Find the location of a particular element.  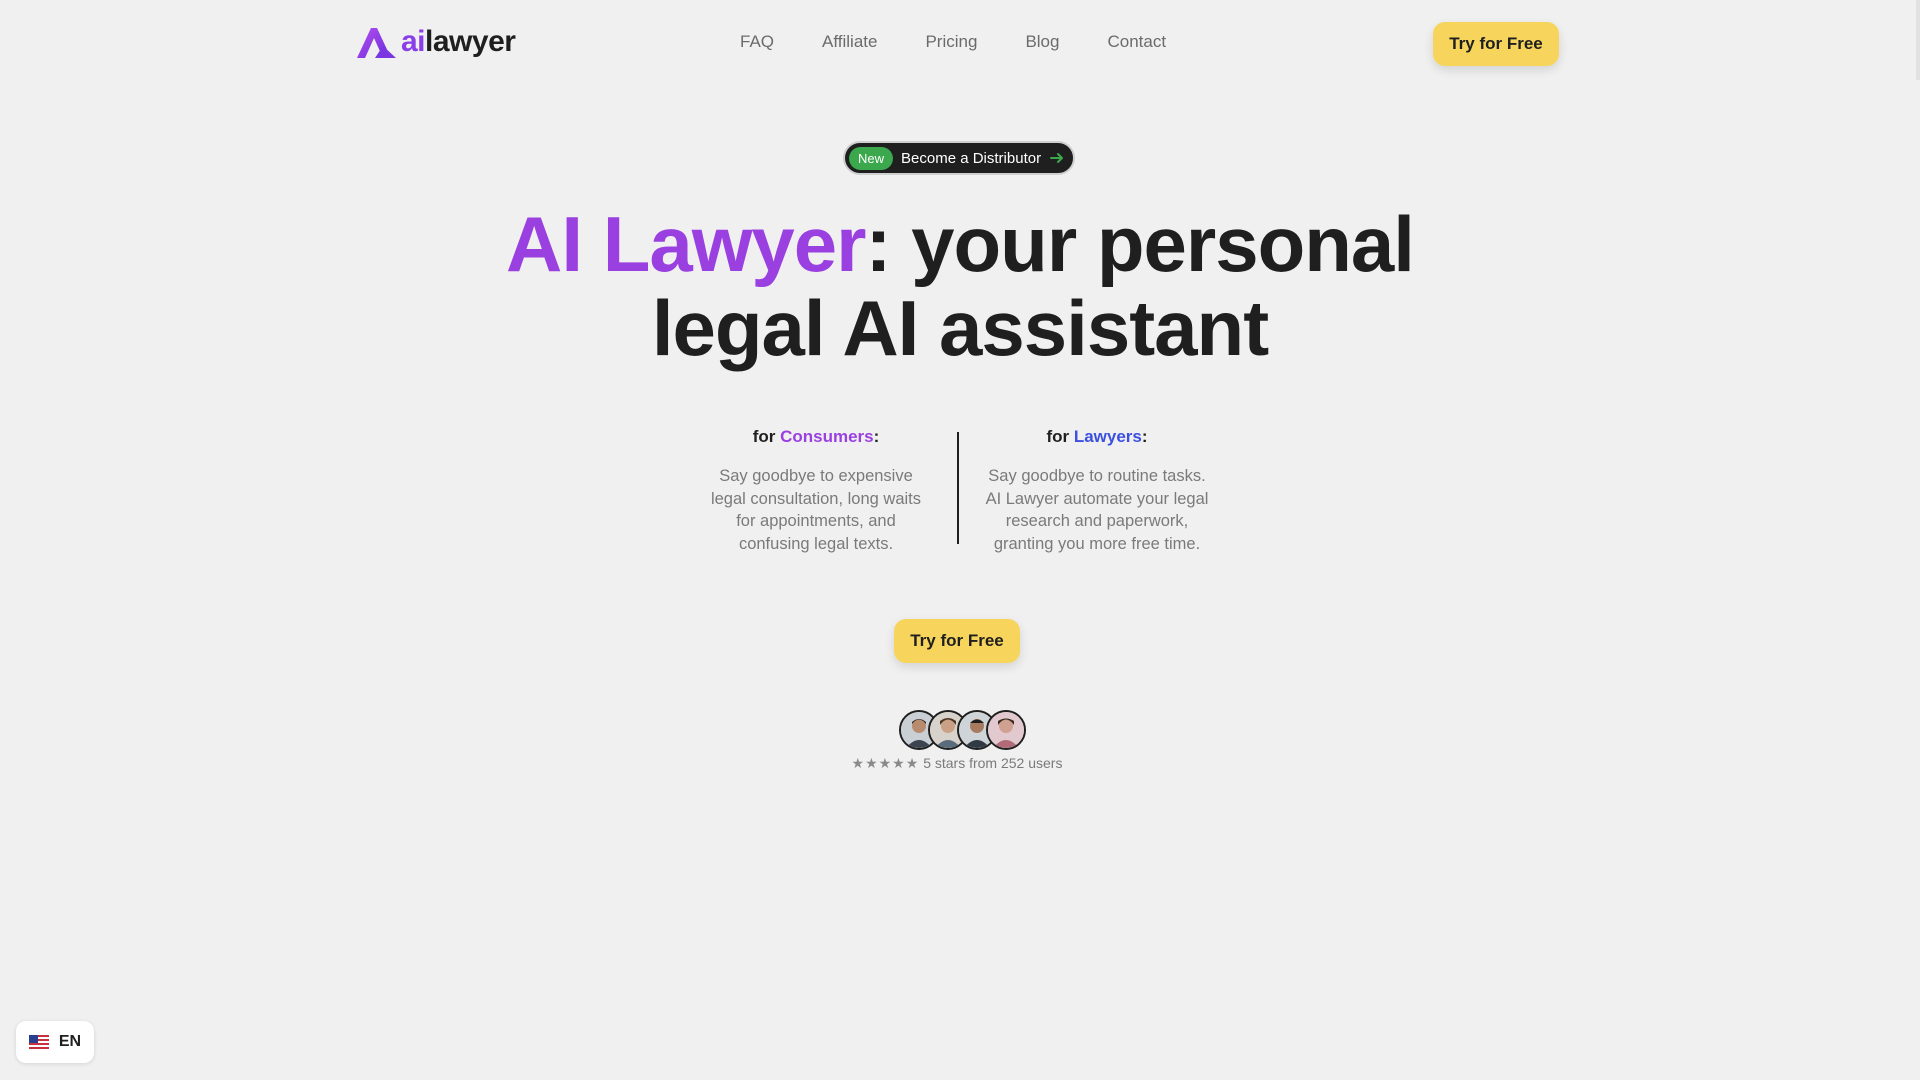

user-avatars is located at coordinates (962, 730).